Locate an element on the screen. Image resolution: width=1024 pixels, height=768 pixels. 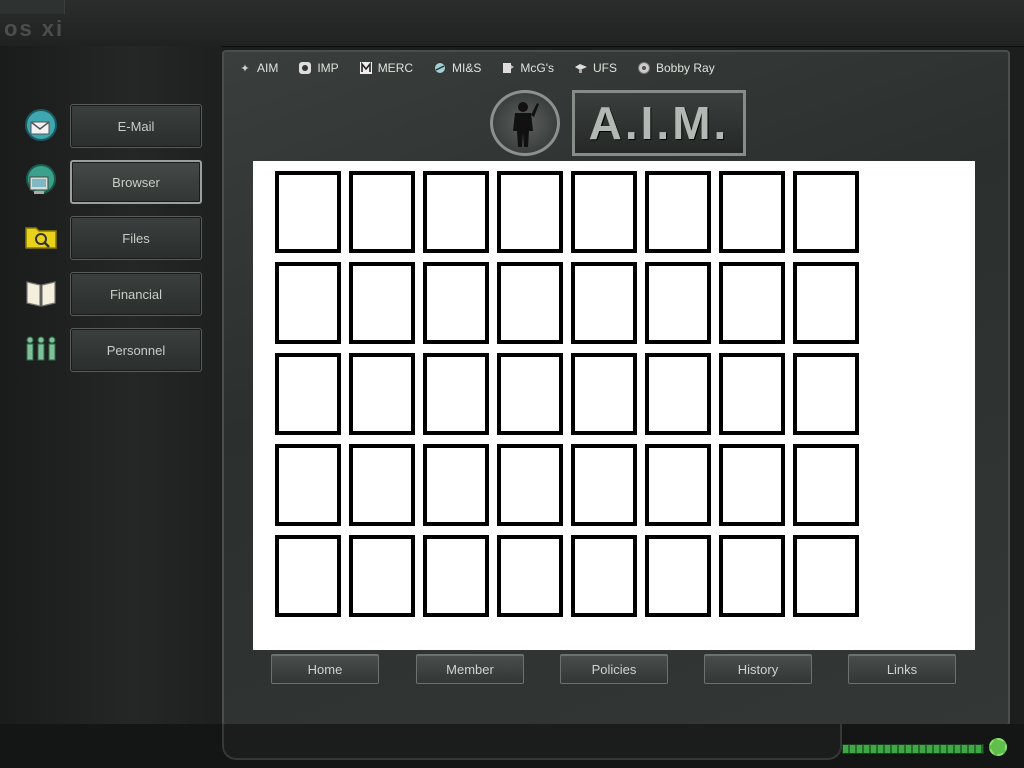
aim-logo-text: A.I.M. is located at coordinates (659, 123).